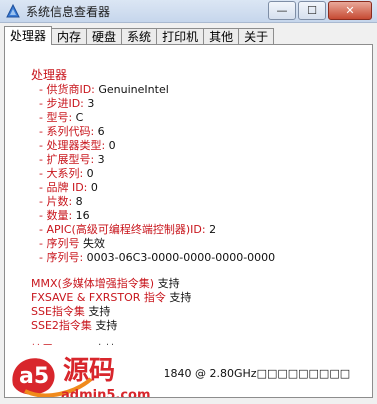 This screenshot has height=404, width=377. What do you see at coordinates (350, 10) in the screenshot?
I see `close-button: ✕` at bounding box center [350, 10].